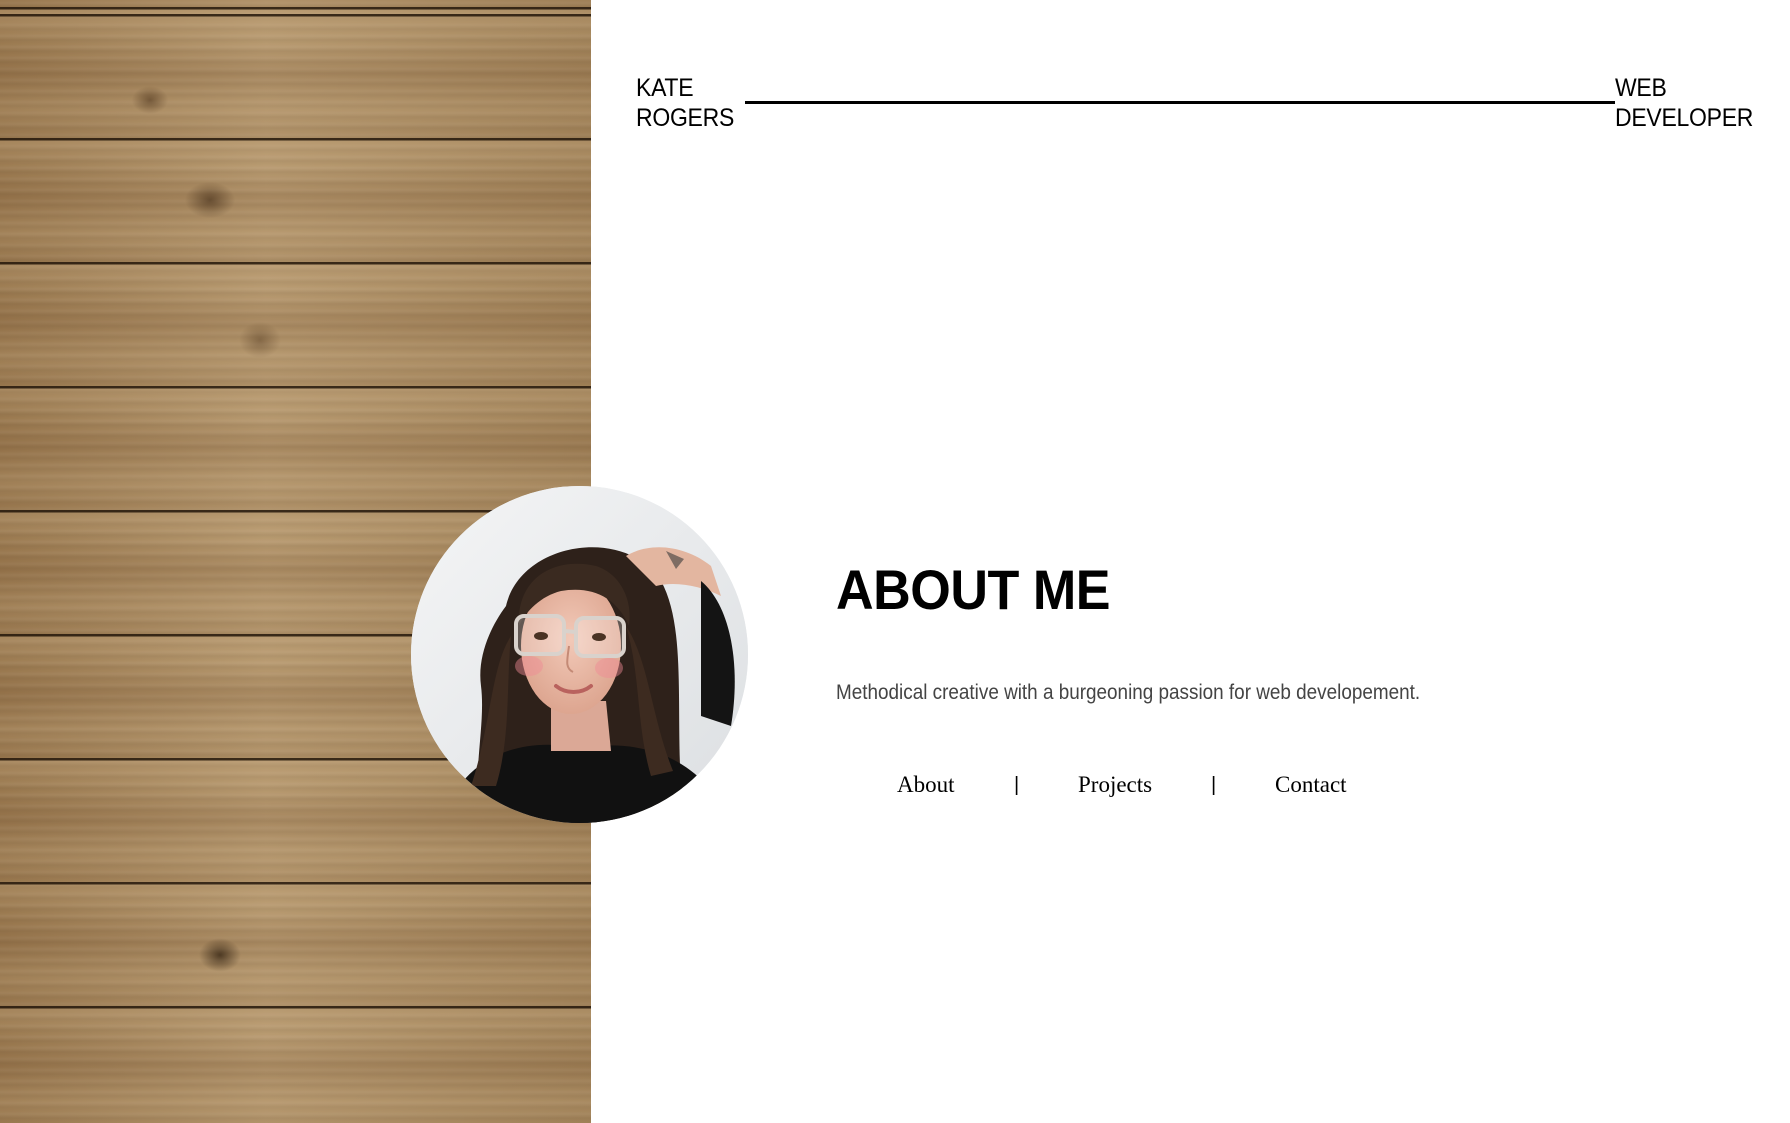 Image resolution: width=1790 pixels, height=1123 pixels. I want to click on profile-photo-illustration, so click(579, 654).